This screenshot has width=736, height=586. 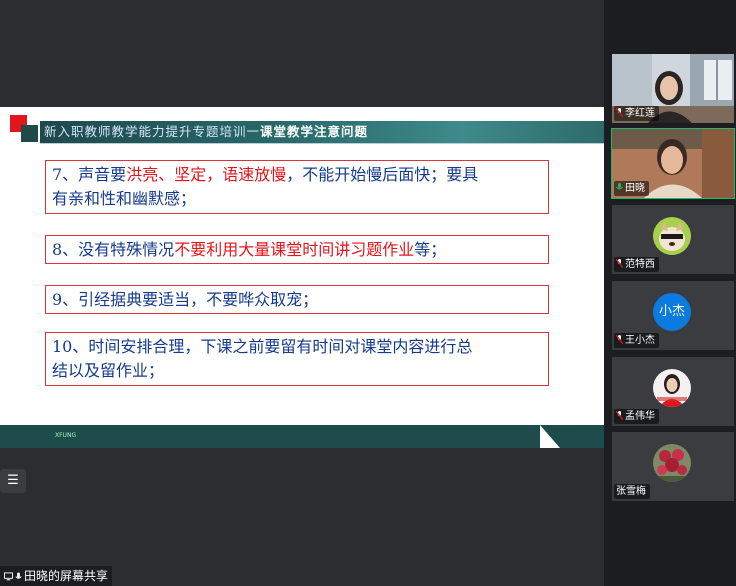 What do you see at coordinates (152, 131) in the screenshot?
I see `slide-title-main: 新入职教师教学能力提升专题培训一` at bounding box center [152, 131].